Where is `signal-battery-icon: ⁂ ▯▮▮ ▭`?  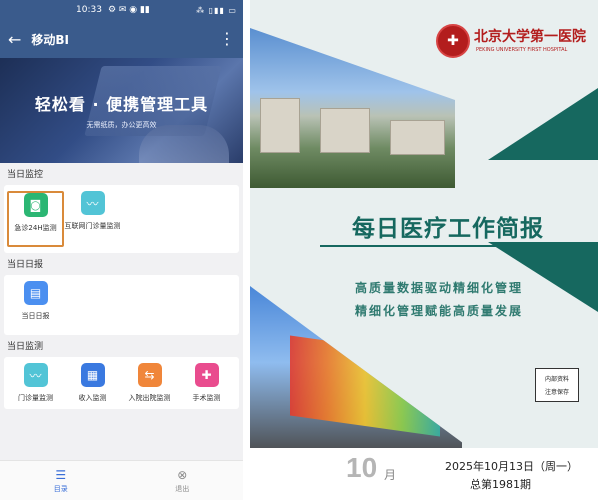
signal-battery-icon: ⁂ ▯▮▮ ▭ is located at coordinates (216, 10).